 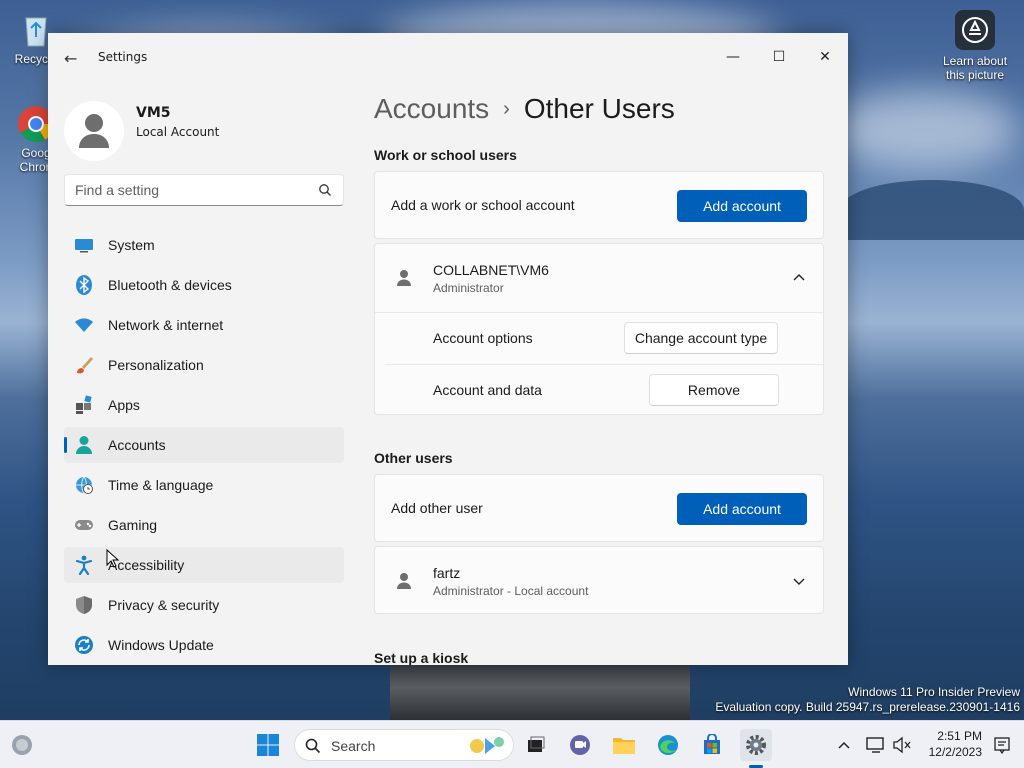 I want to click on sidebar-item-label: Apps, so click(x=124, y=405).